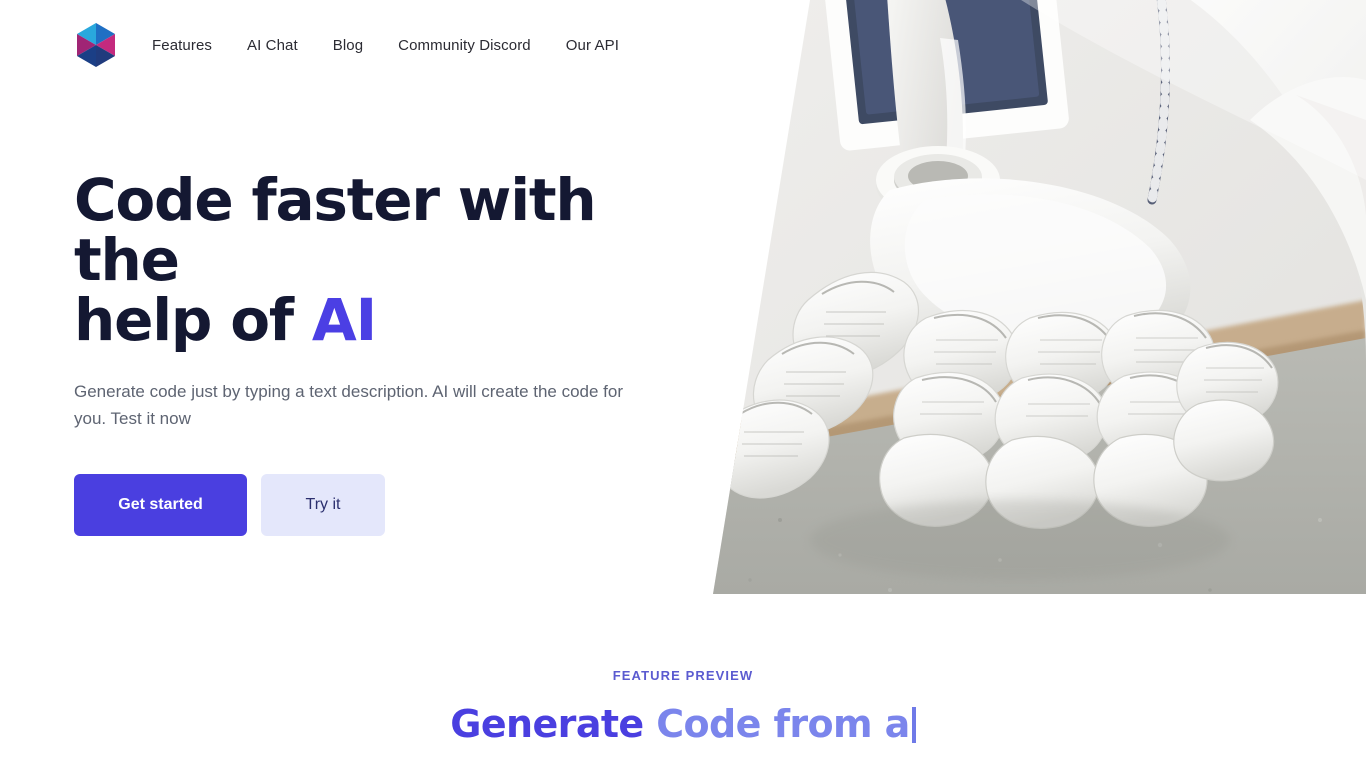 Image resolution: width=1366 pixels, height=768 pixels. I want to click on nav-item-blog: Blog, so click(348, 45).